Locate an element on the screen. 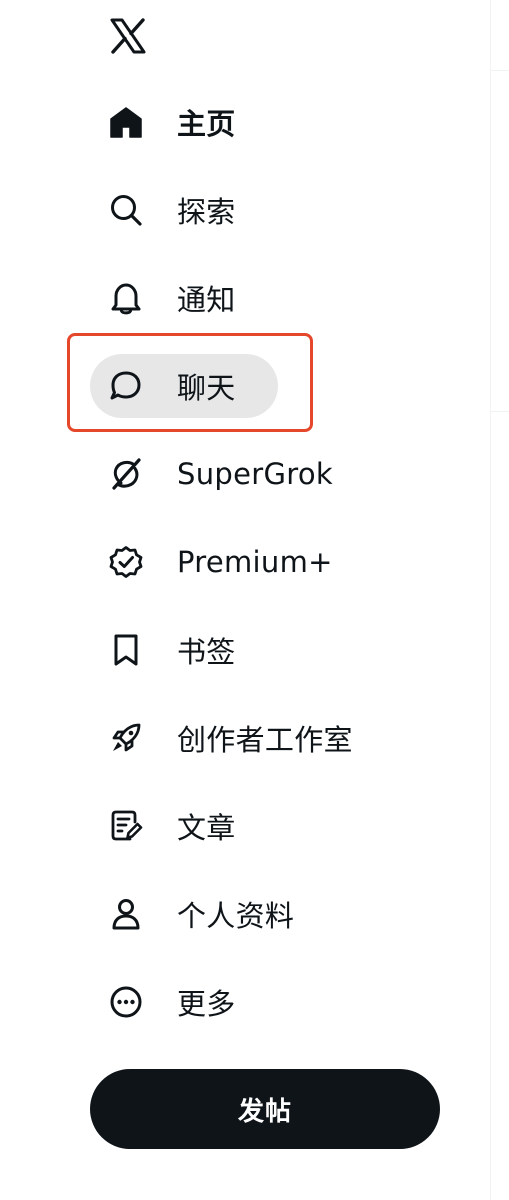  more-circle-icon is located at coordinates (126, 1002).